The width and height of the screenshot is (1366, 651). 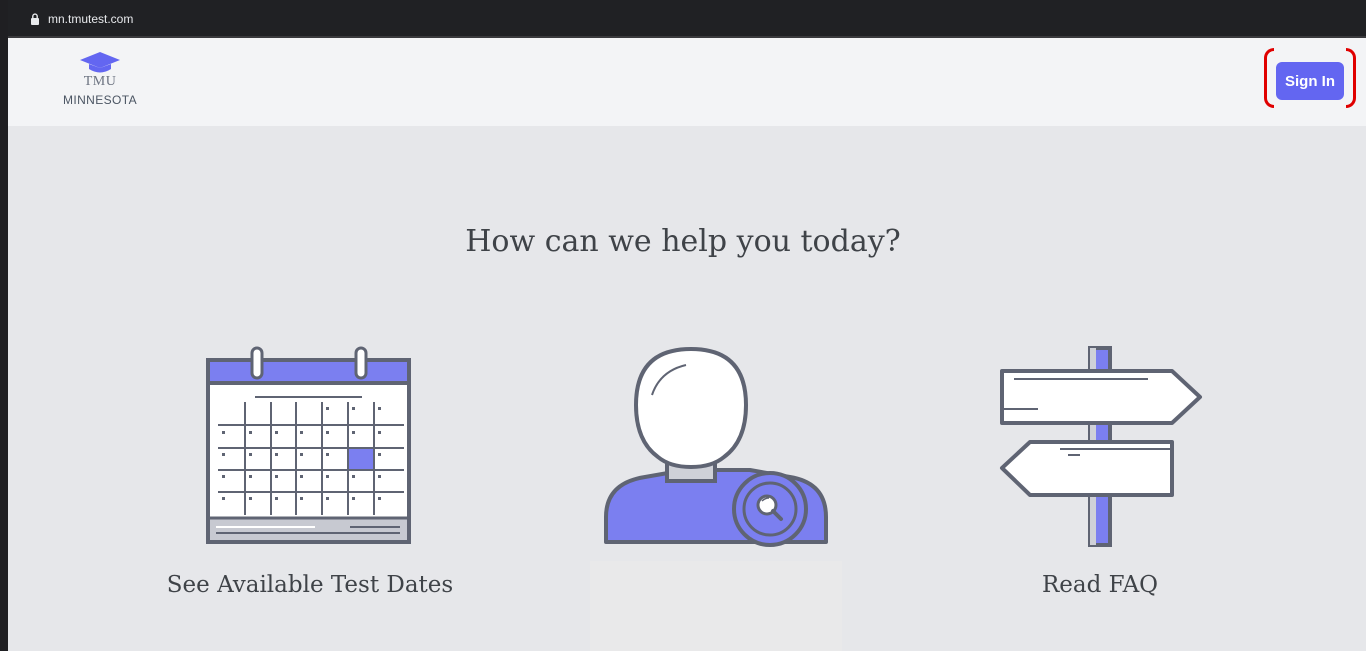 What do you see at coordinates (91, 19) in the screenshot?
I see `url-text: mn.tmutest.com` at bounding box center [91, 19].